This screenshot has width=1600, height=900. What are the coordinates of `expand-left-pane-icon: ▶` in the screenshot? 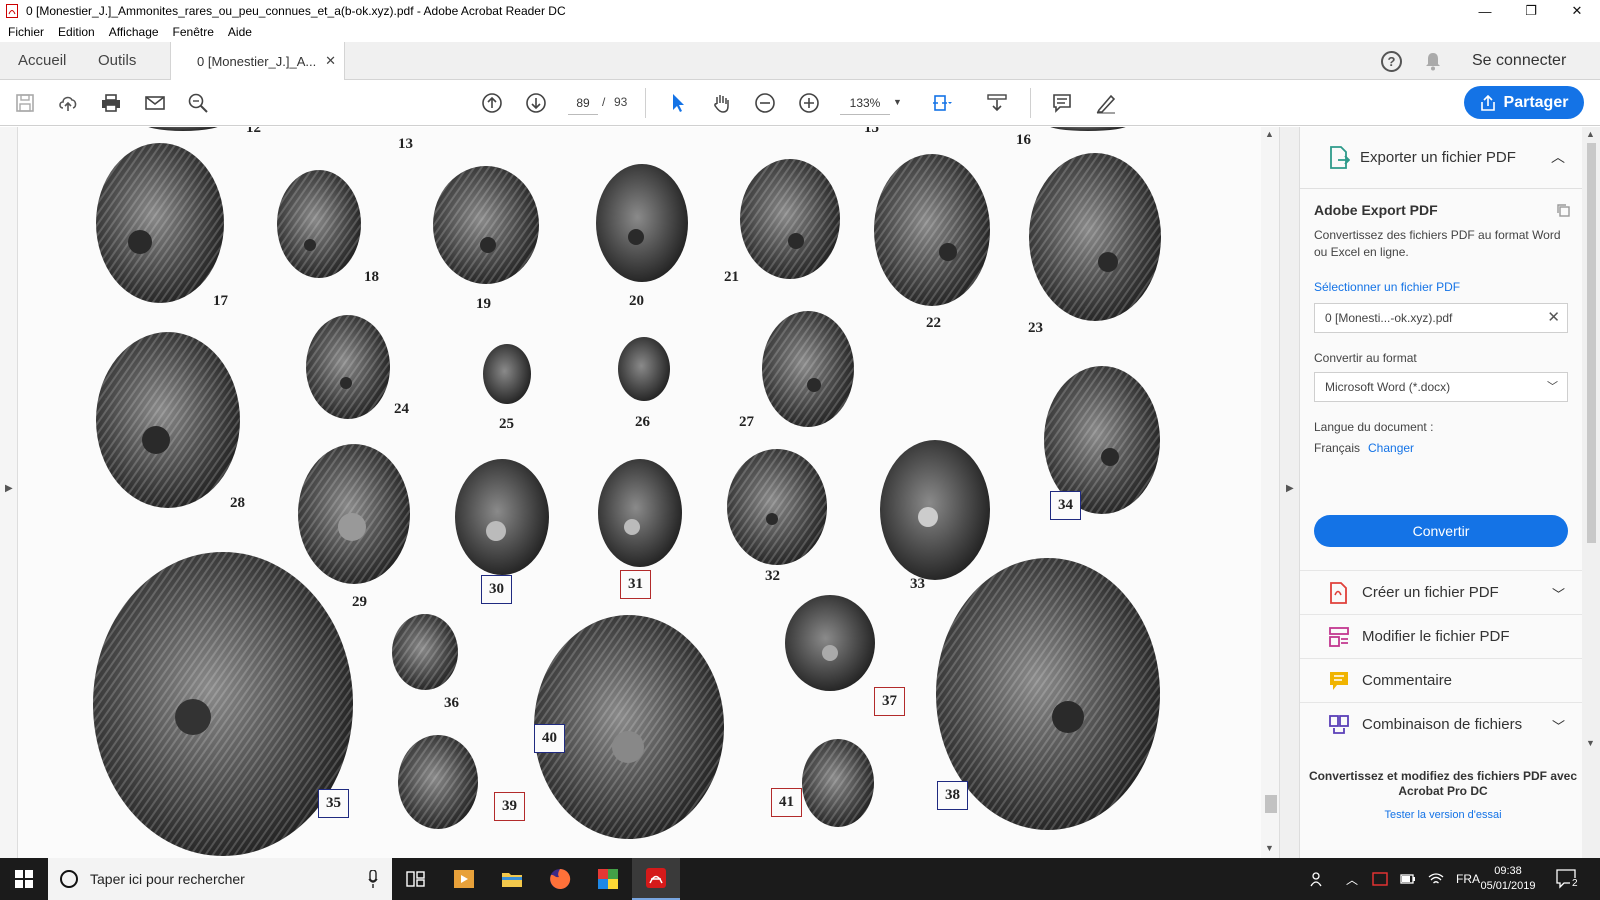 It's located at (9, 488).